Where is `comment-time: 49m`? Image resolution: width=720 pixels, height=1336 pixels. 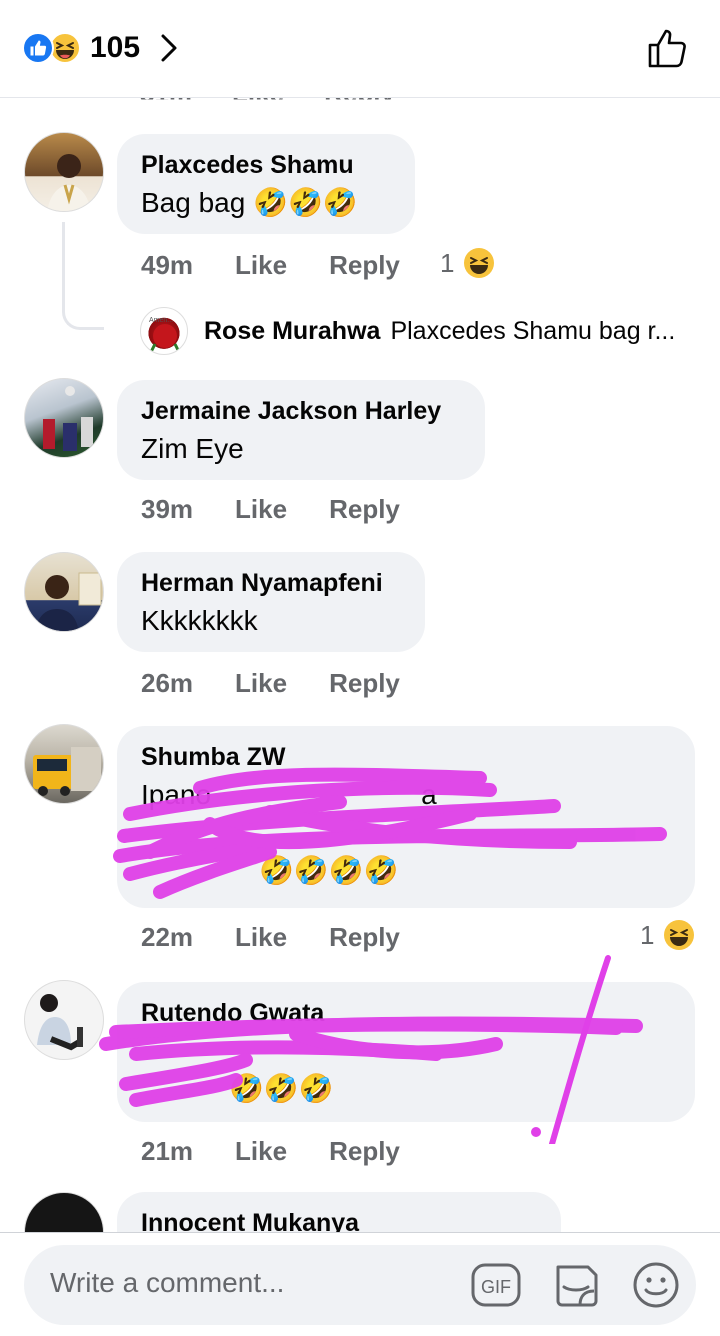
comment-time: 49m is located at coordinates (167, 265).